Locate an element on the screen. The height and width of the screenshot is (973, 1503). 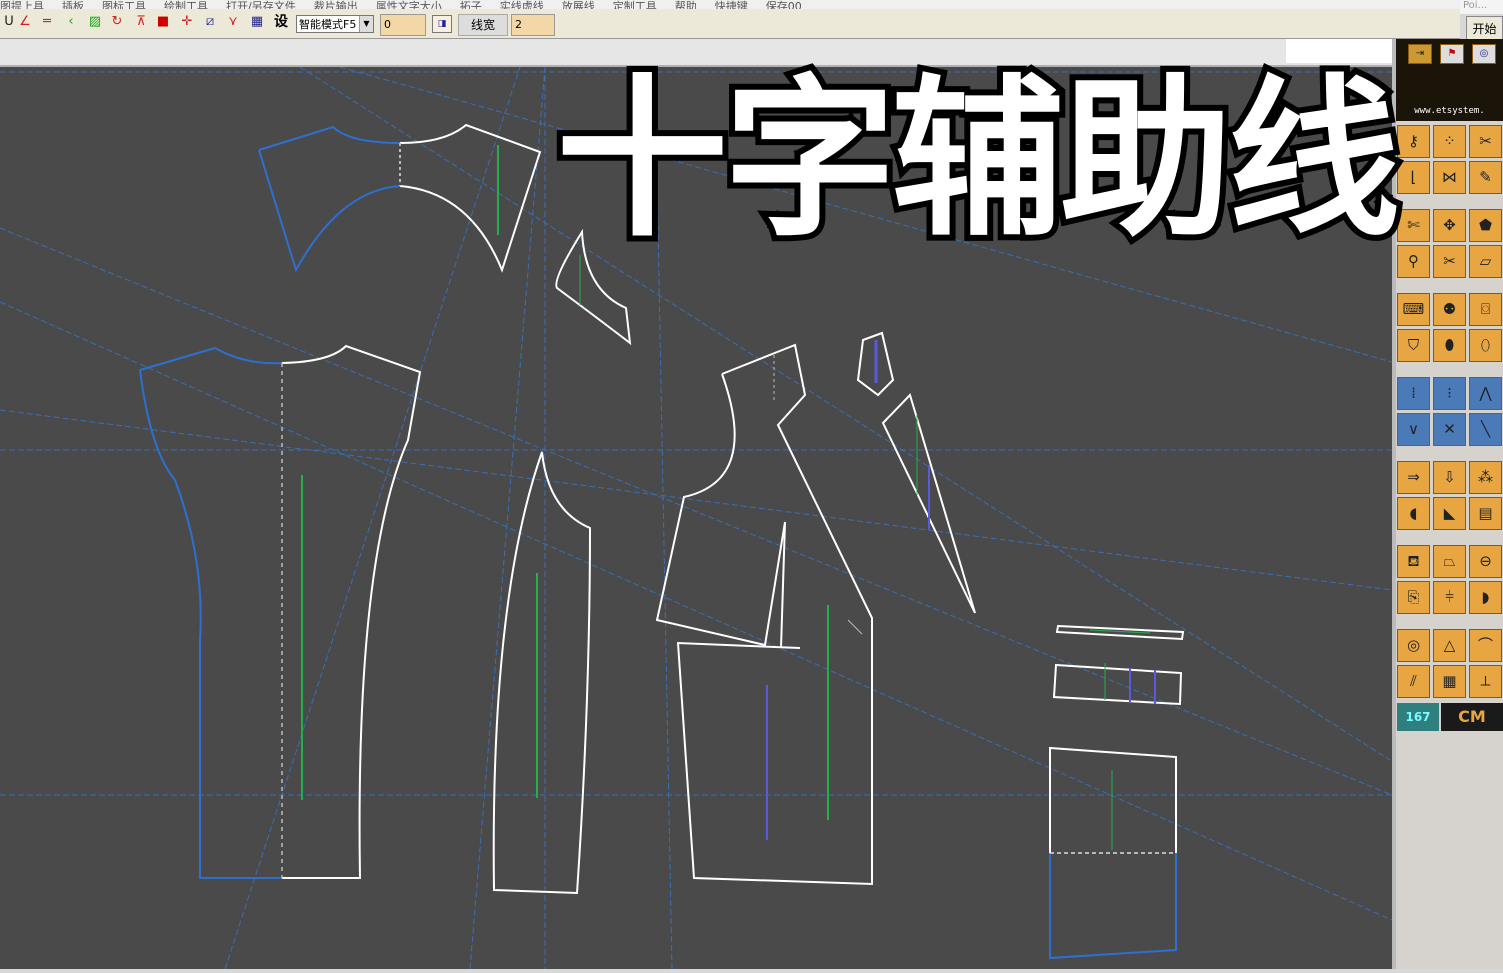
grid-tool-icon: ▦ is located at coordinates (257, 22).